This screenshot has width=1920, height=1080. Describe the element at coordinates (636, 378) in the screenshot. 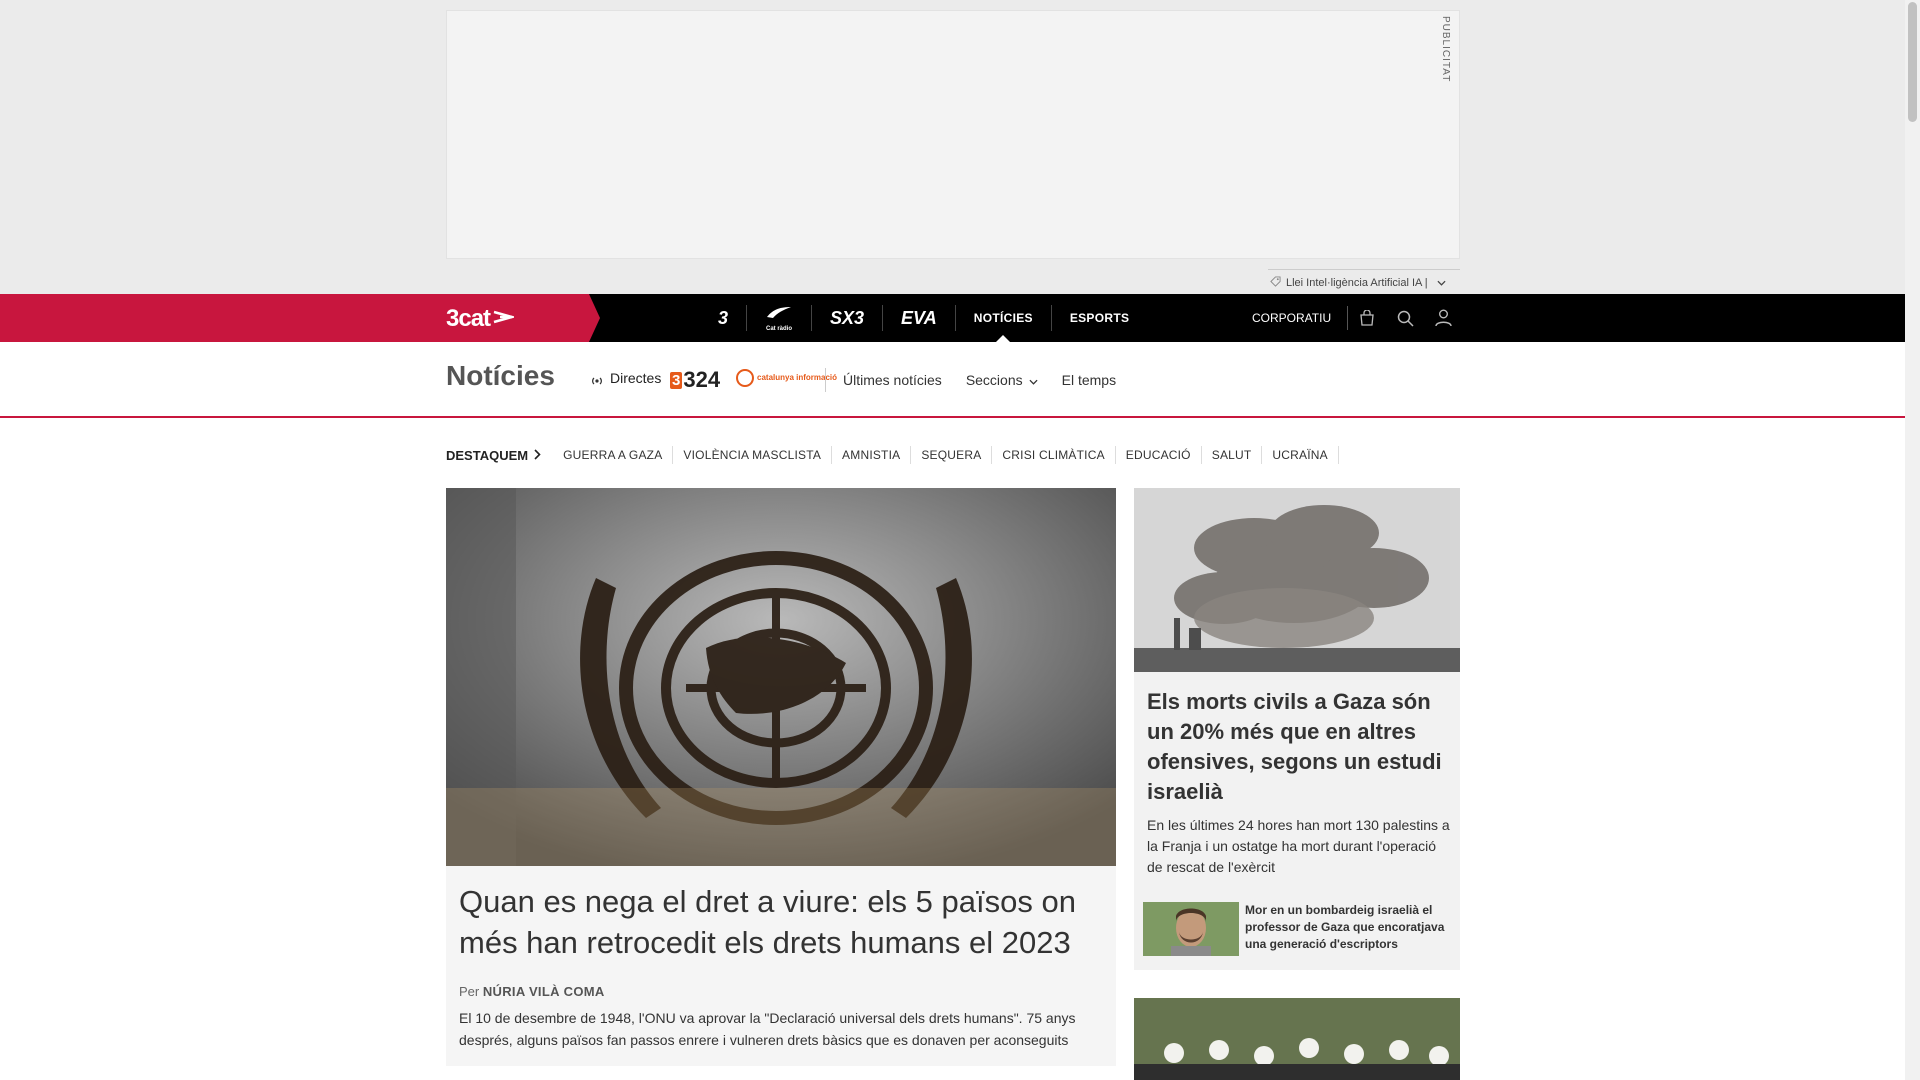

I see `live-label: Directes` at that location.